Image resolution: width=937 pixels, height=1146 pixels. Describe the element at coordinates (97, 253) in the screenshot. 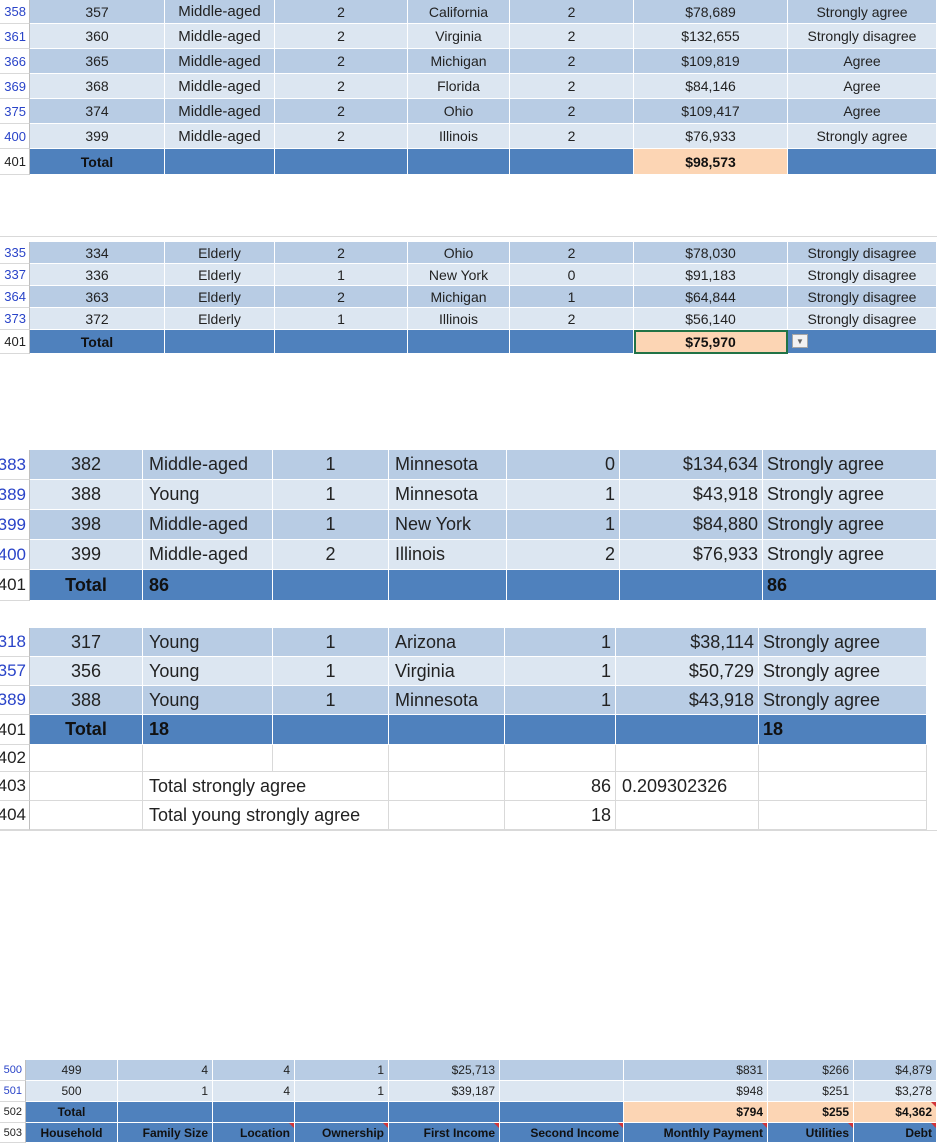

I see `cell-id: 334` at that location.